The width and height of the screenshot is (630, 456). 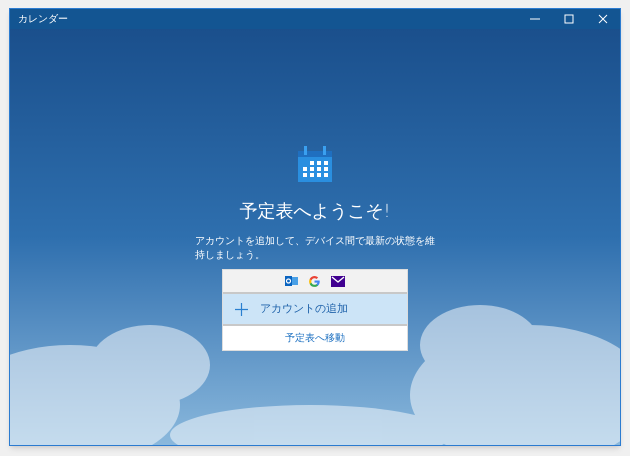 I want to click on mail-envelope-icon, so click(x=338, y=281).